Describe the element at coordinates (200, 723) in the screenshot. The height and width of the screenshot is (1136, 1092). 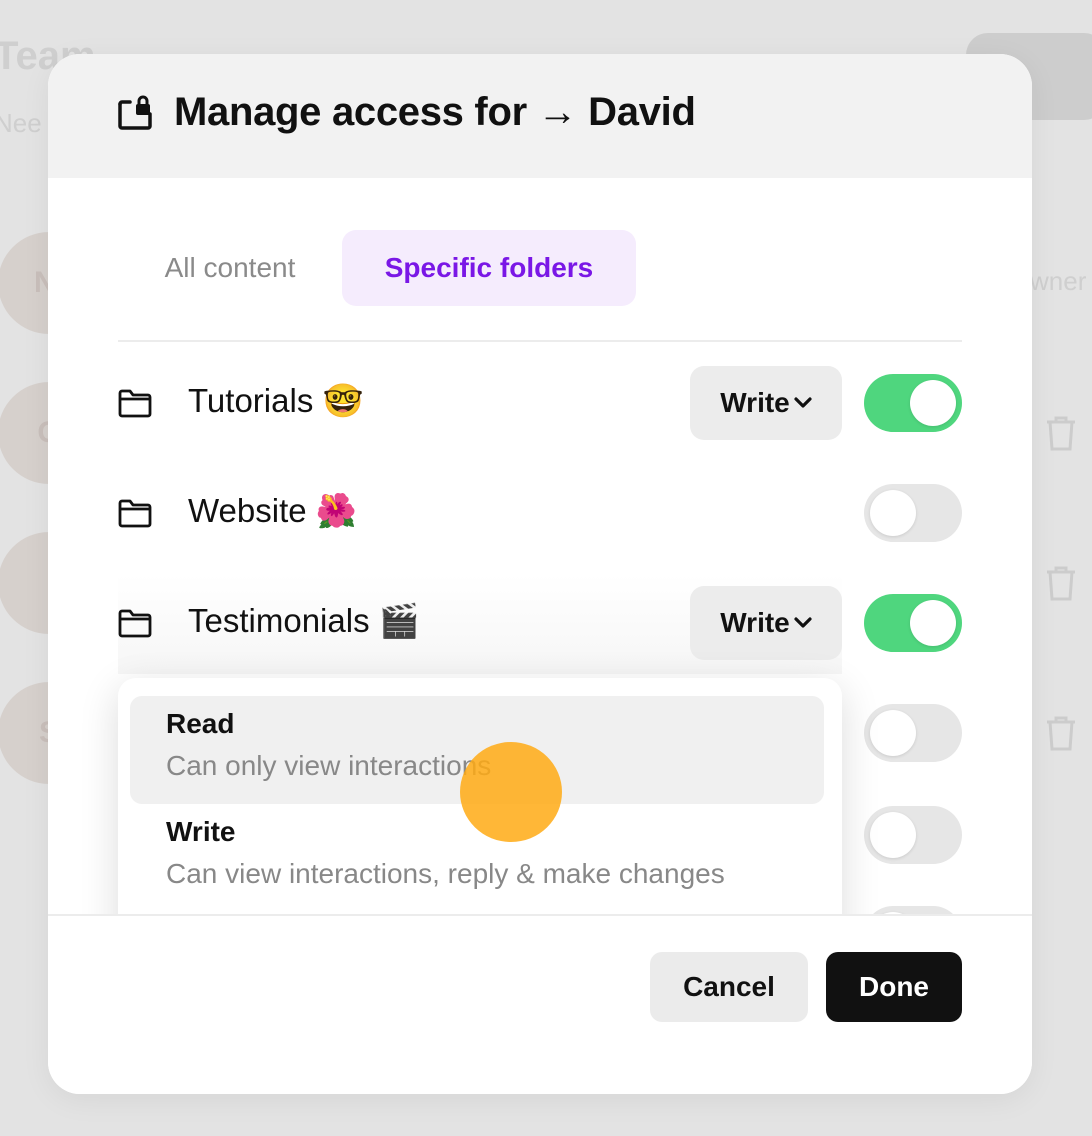
I see `option-title: Read` at that location.